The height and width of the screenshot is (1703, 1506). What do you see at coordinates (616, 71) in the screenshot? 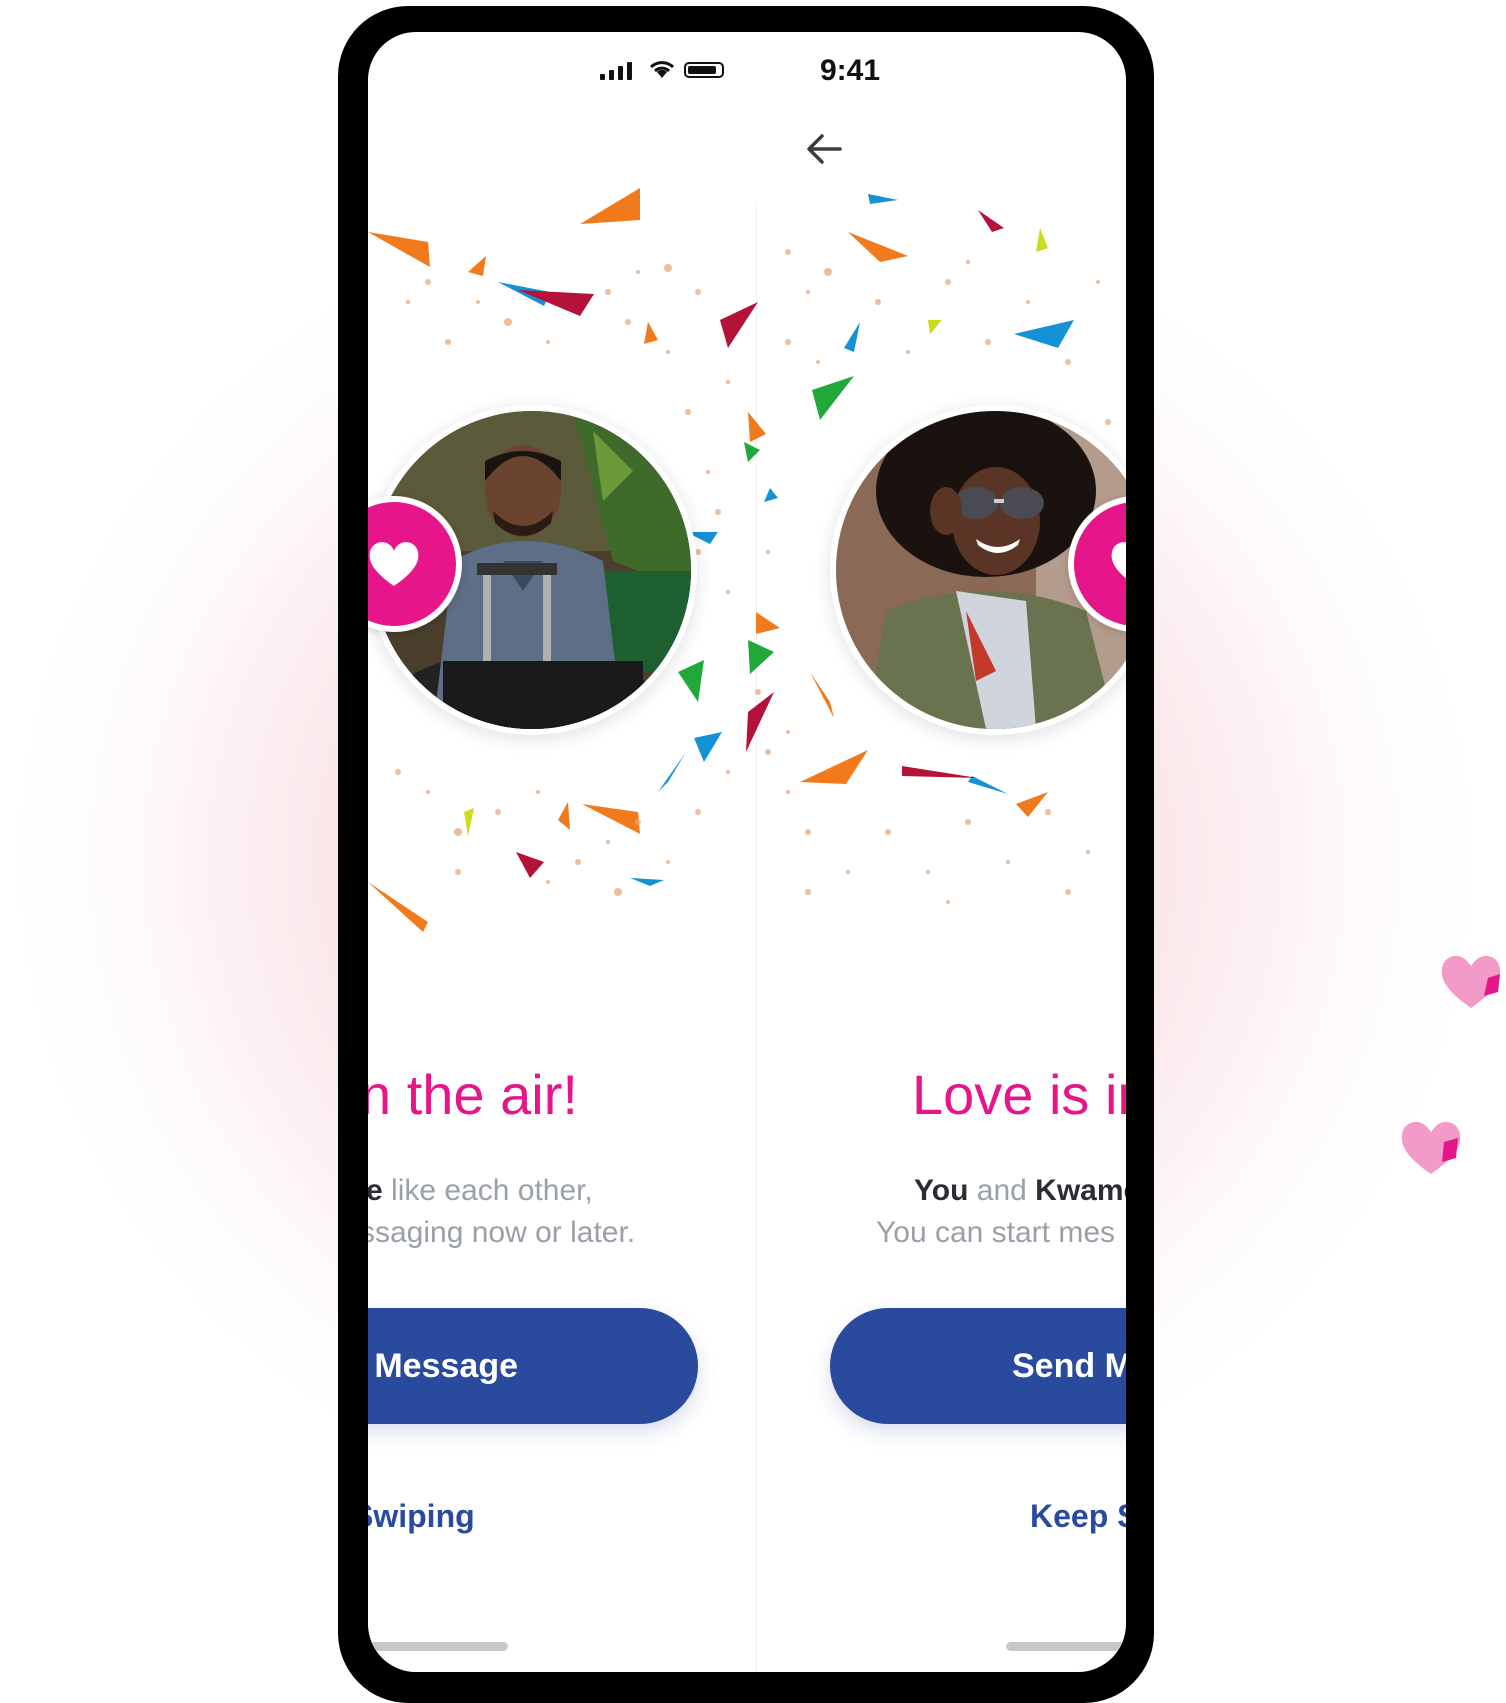
I see `signal-icon` at bounding box center [616, 71].